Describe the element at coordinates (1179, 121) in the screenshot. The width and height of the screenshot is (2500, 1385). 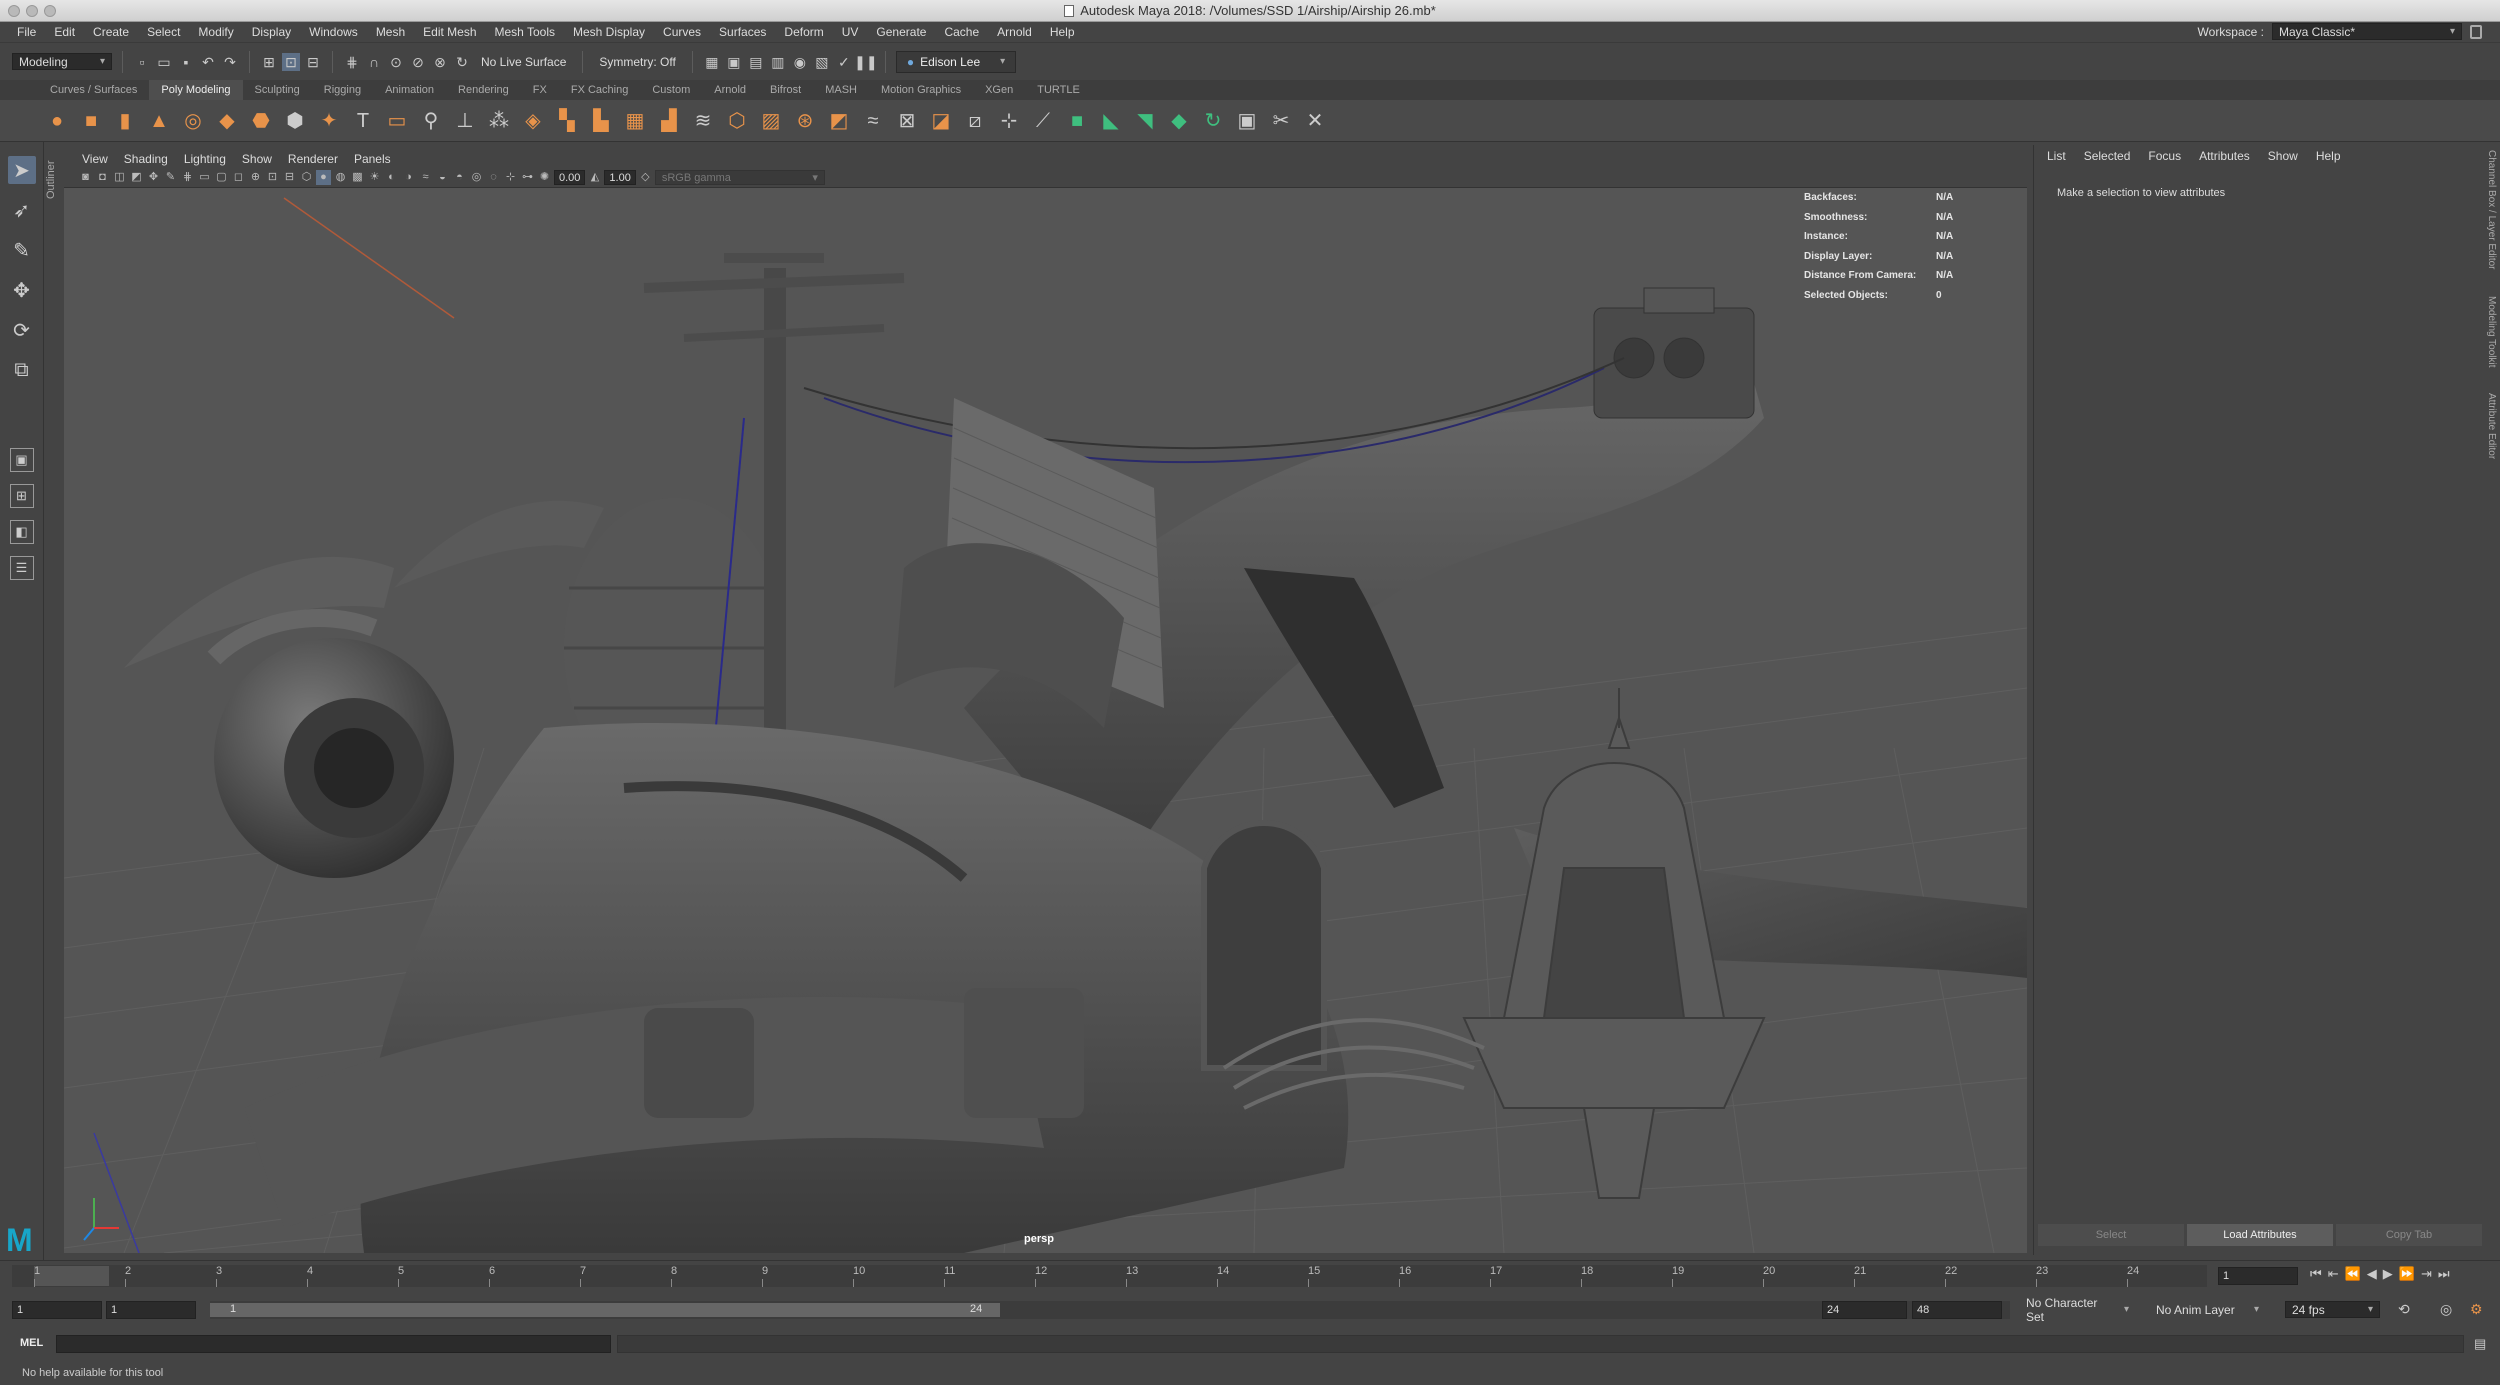
I see `spherical-map-icon: ◆` at that location.